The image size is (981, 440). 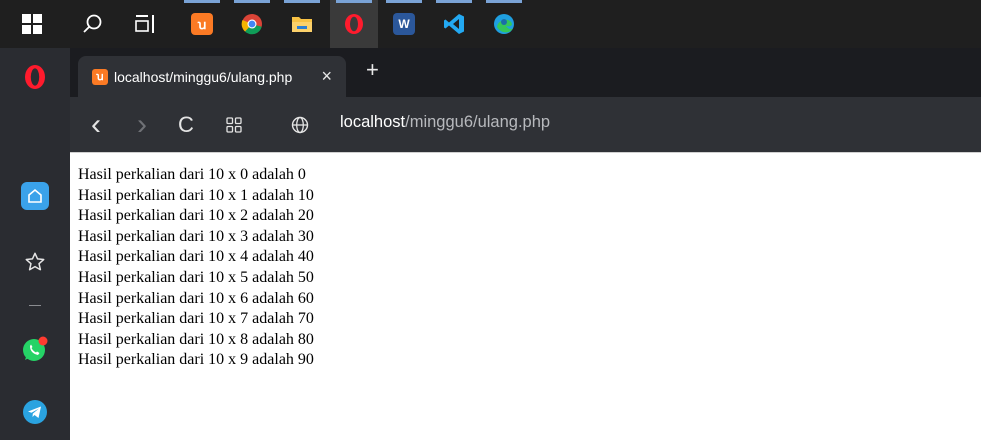 I want to click on word-app-icon: W, so click(x=404, y=24).